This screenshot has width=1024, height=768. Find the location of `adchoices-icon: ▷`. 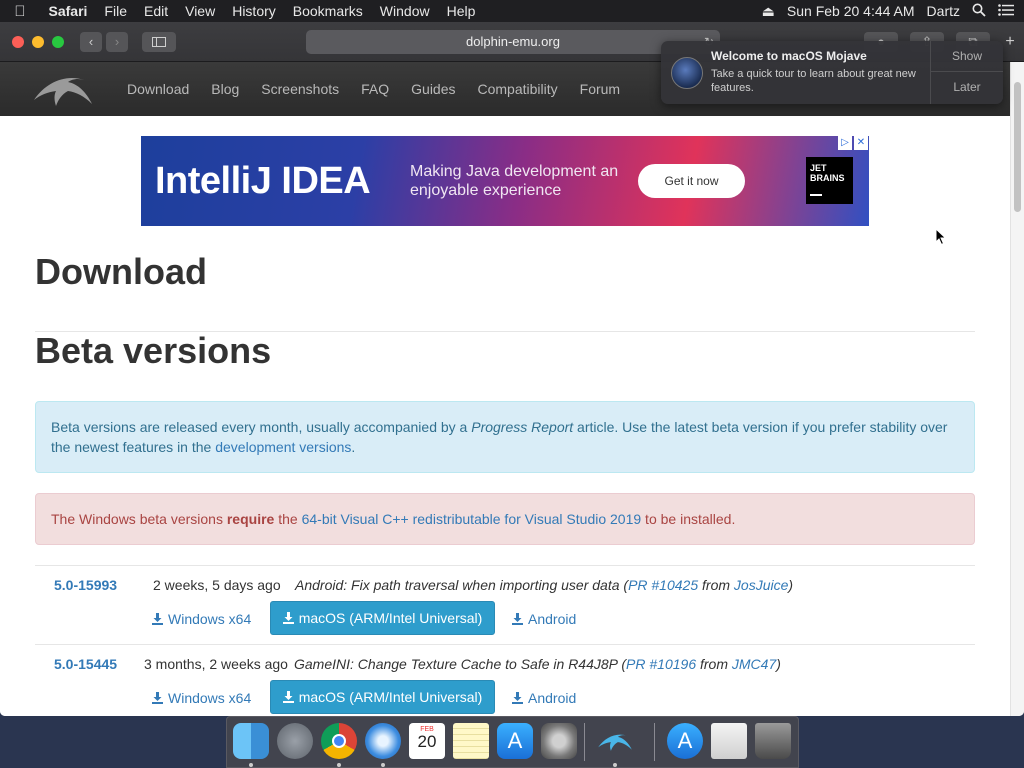

adchoices-icon: ▷ is located at coordinates (845, 143).